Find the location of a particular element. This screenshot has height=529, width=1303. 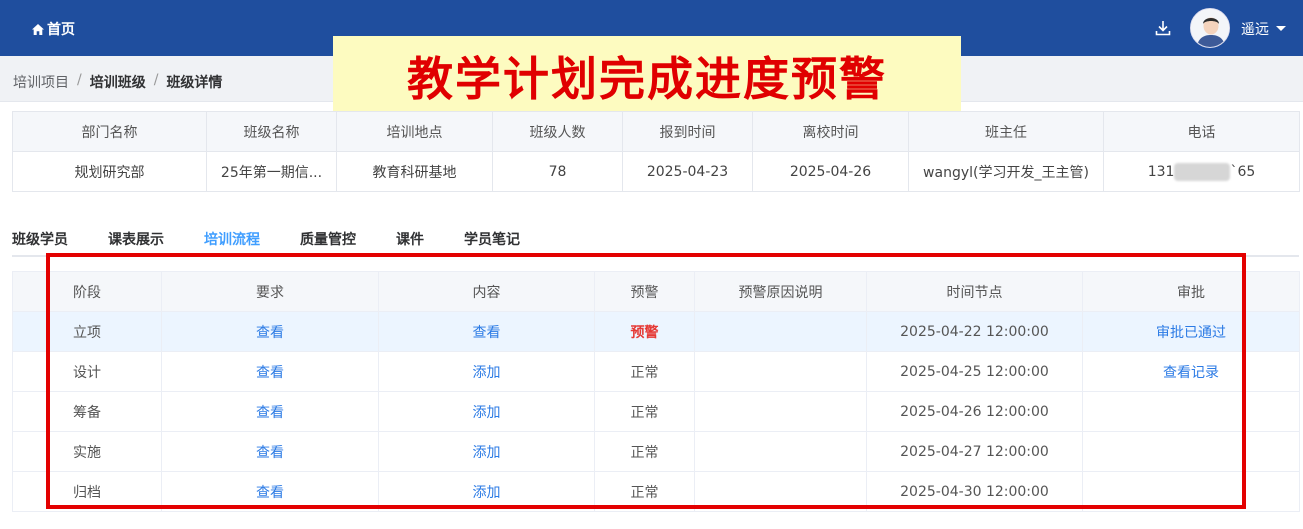

table-row: 筹备 查看 添加 正常 2025-04-26 12:00:00 is located at coordinates (656, 411).